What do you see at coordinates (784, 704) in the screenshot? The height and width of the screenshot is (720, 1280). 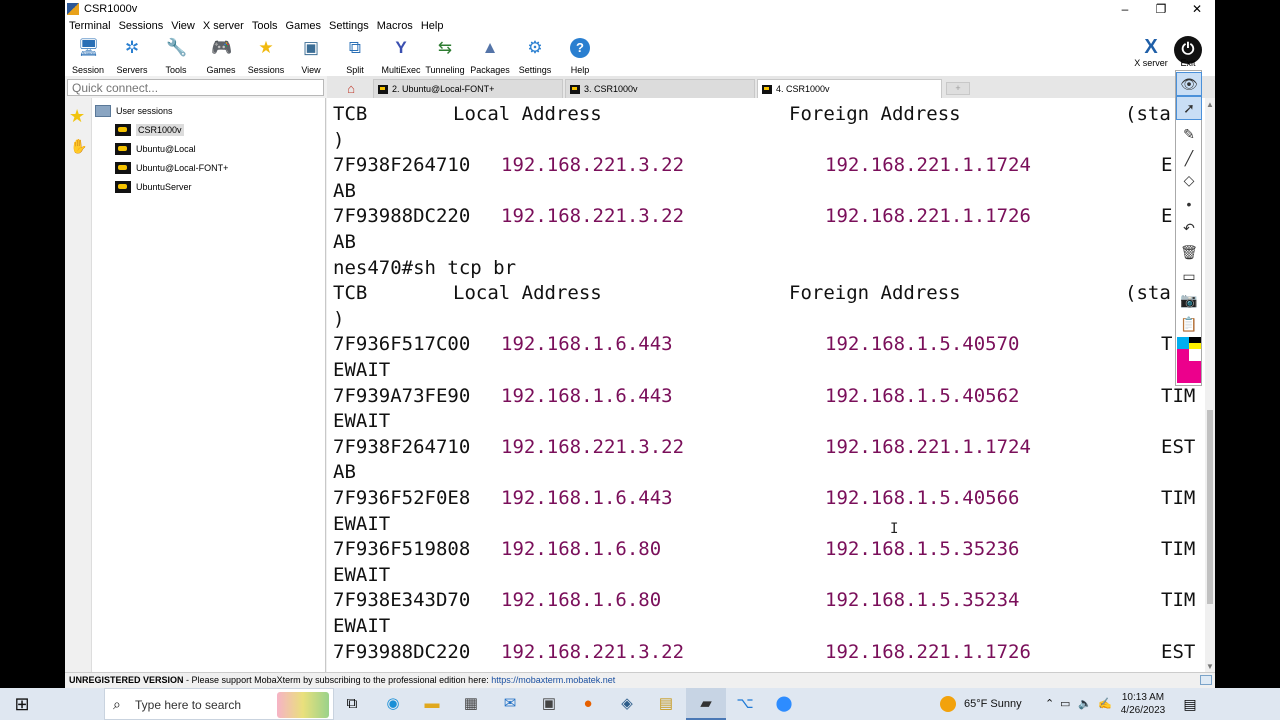 I see `zoom-icon: ⬤` at bounding box center [784, 704].